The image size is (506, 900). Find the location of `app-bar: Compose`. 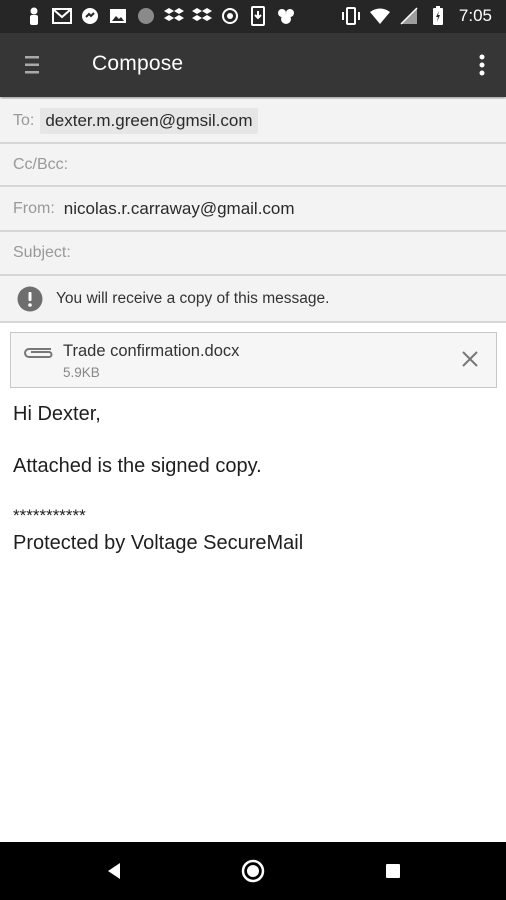

app-bar: Compose is located at coordinates (253, 65).